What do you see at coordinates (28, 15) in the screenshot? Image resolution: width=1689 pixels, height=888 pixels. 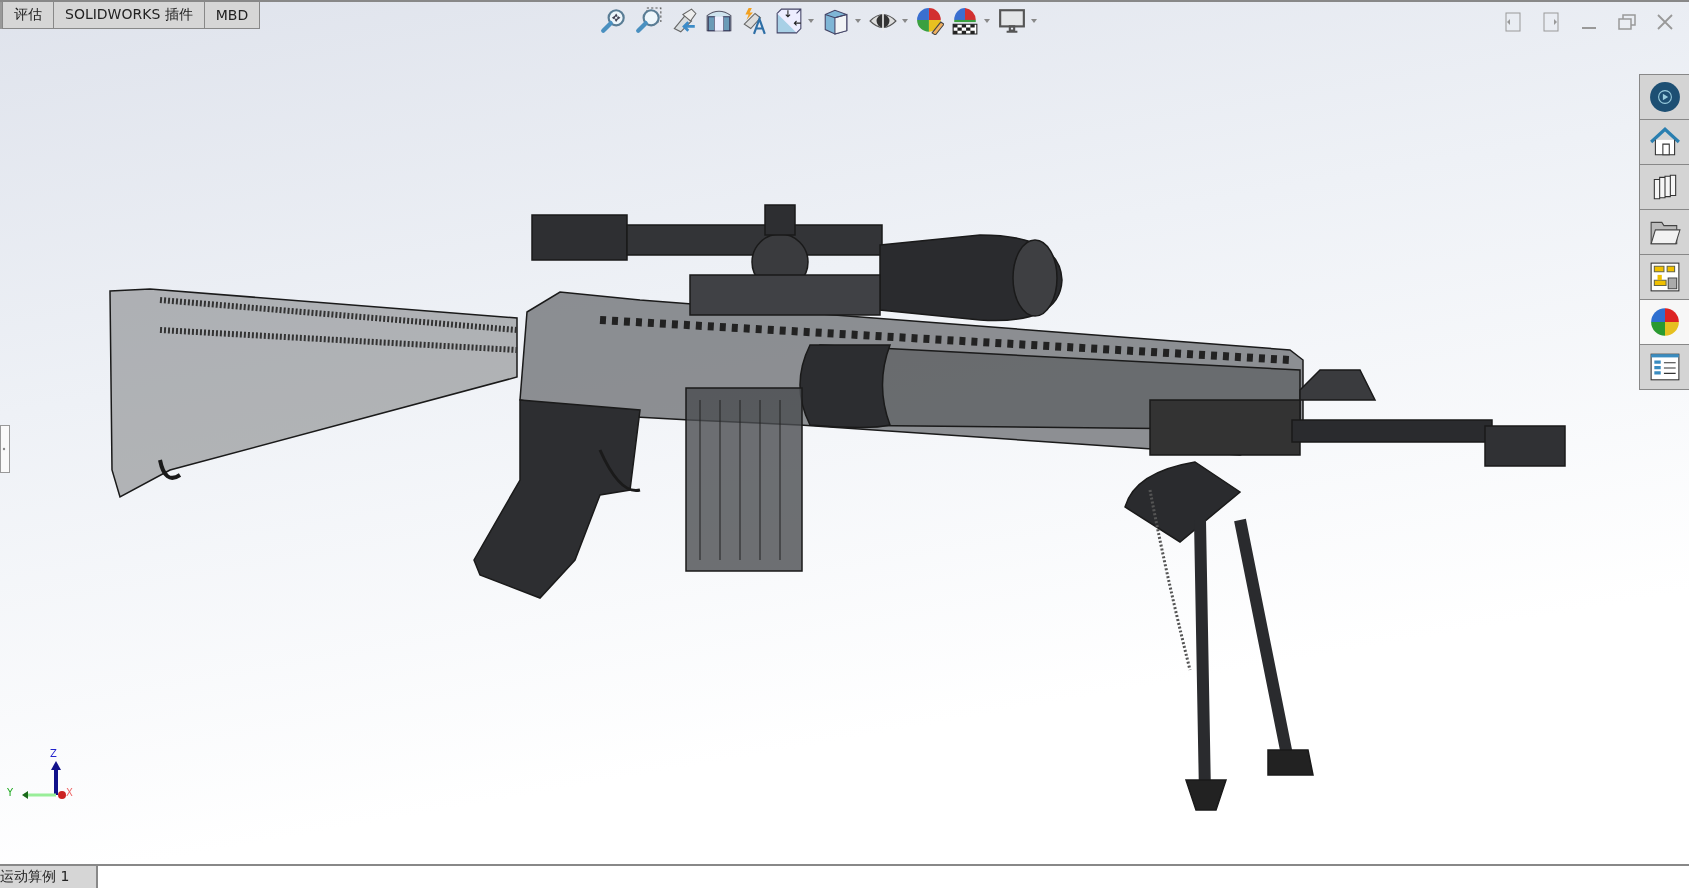 I see `command-tab: 评估` at bounding box center [28, 15].